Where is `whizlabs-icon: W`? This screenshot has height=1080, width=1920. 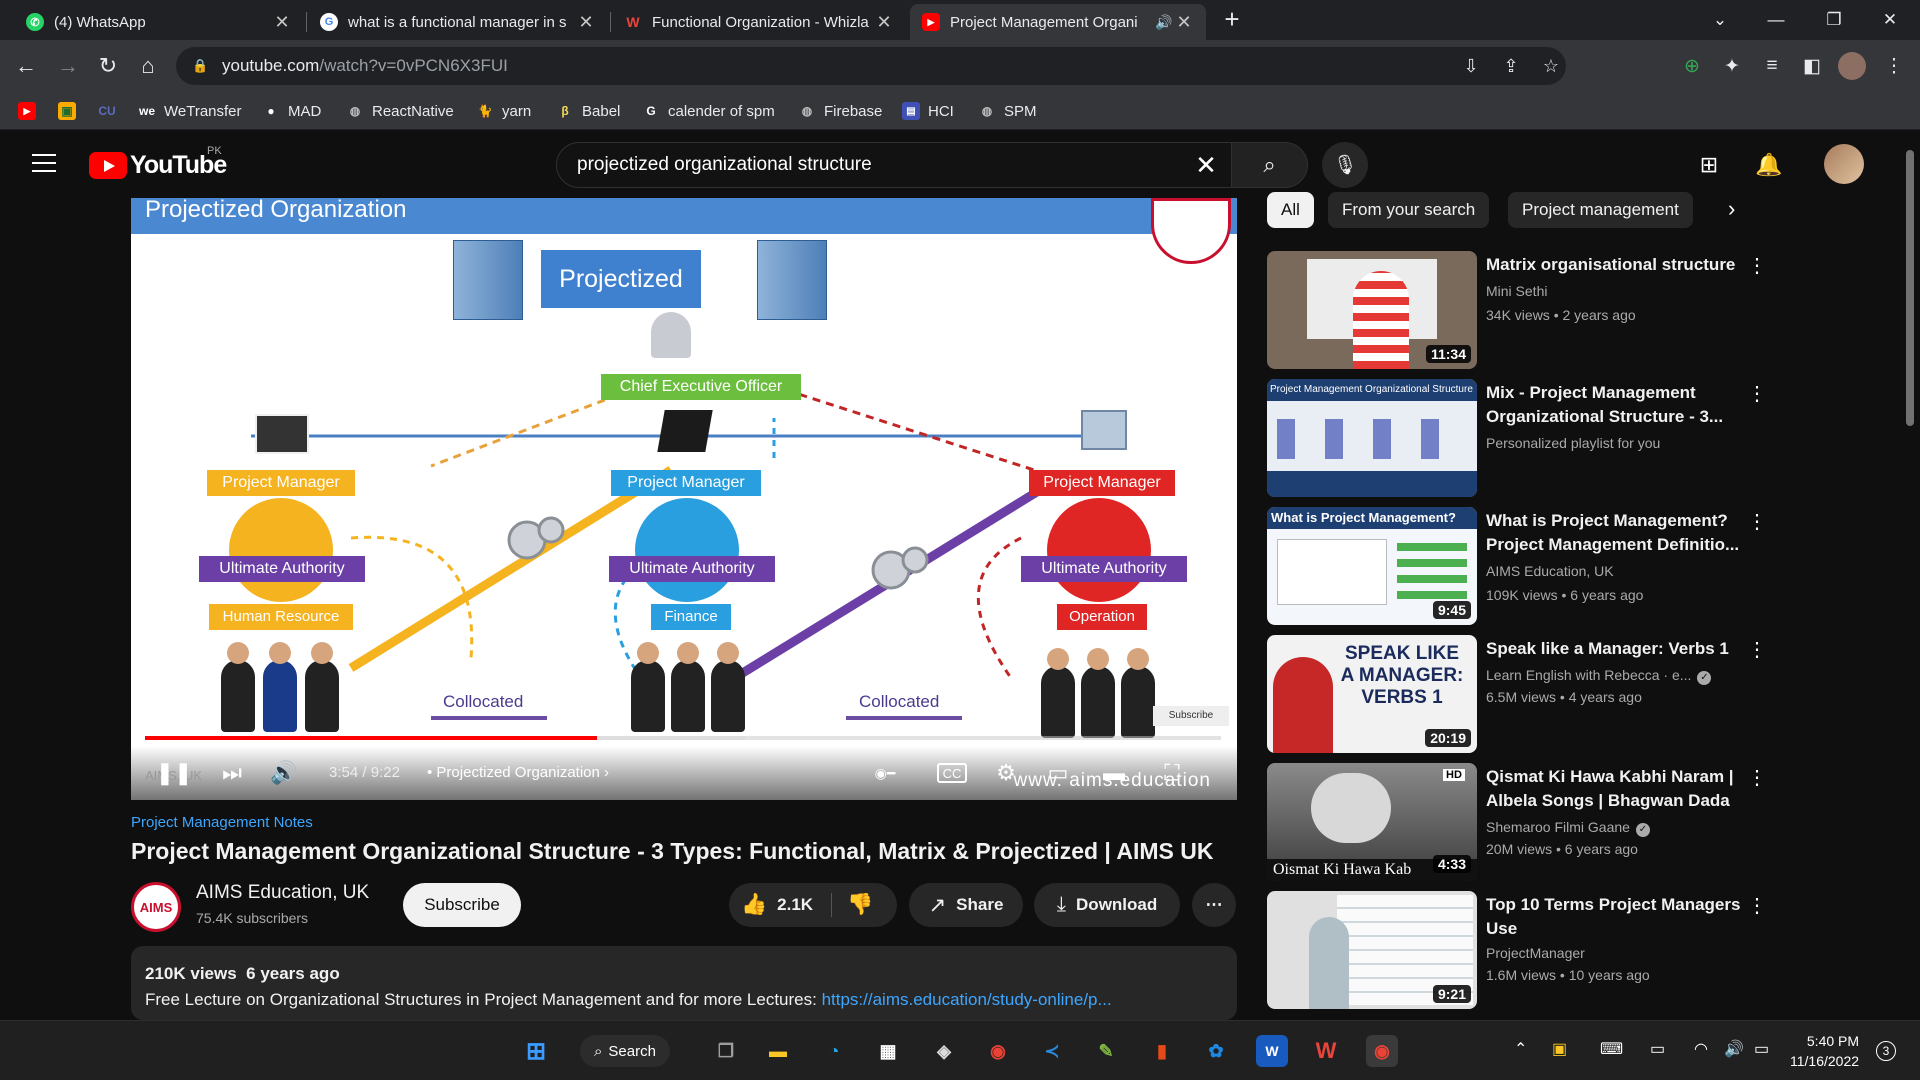
whizlabs-icon: W is located at coordinates (1326, 1051).